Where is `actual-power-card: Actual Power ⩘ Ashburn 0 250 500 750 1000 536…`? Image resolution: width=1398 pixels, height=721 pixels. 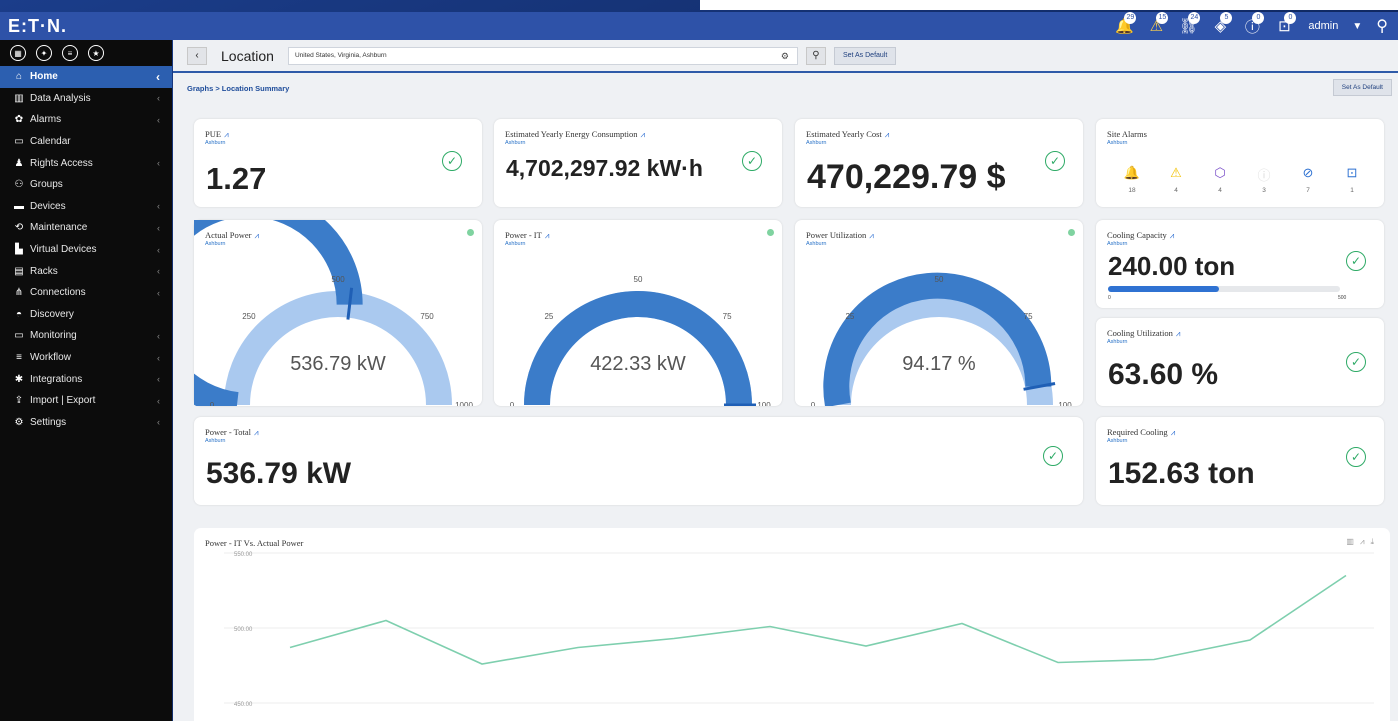
actual-power-card: Actual Power ⩘ Ashburn 0 250 500 750 1000 536… is located at coordinates (338, 313).